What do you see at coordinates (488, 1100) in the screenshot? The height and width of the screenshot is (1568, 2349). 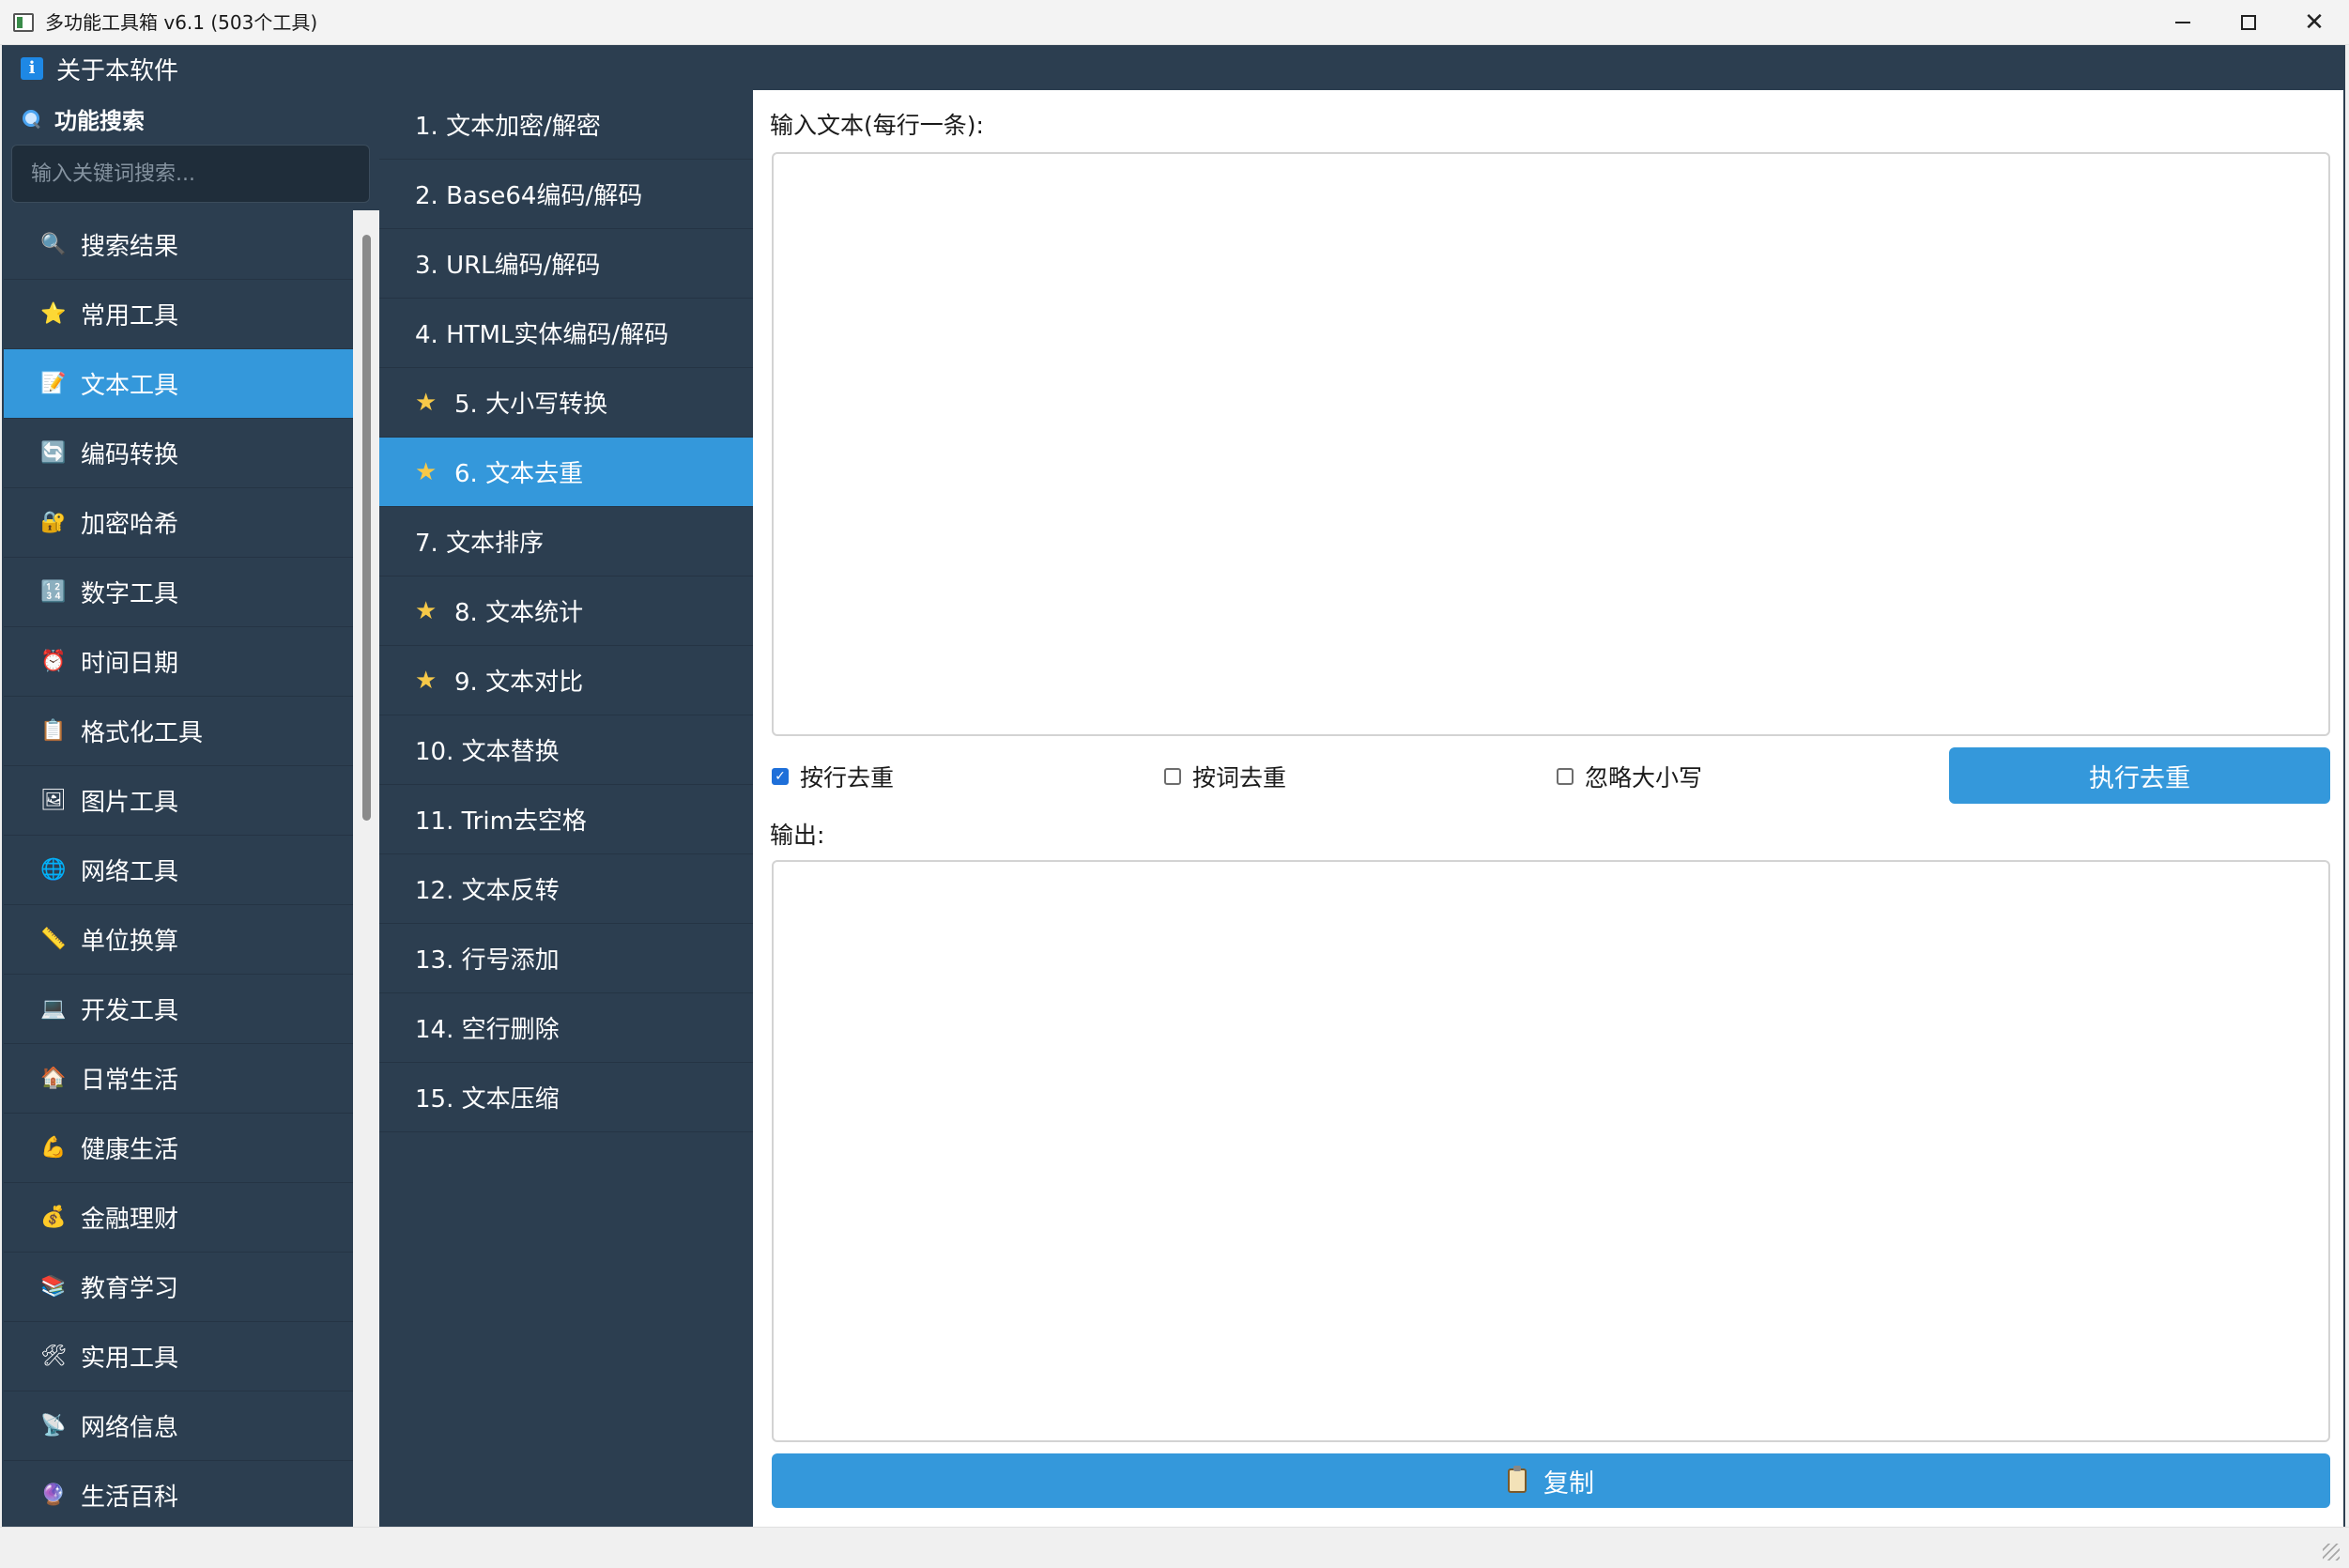 I see `tool-label: 15. 文本压缩` at bounding box center [488, 1100].